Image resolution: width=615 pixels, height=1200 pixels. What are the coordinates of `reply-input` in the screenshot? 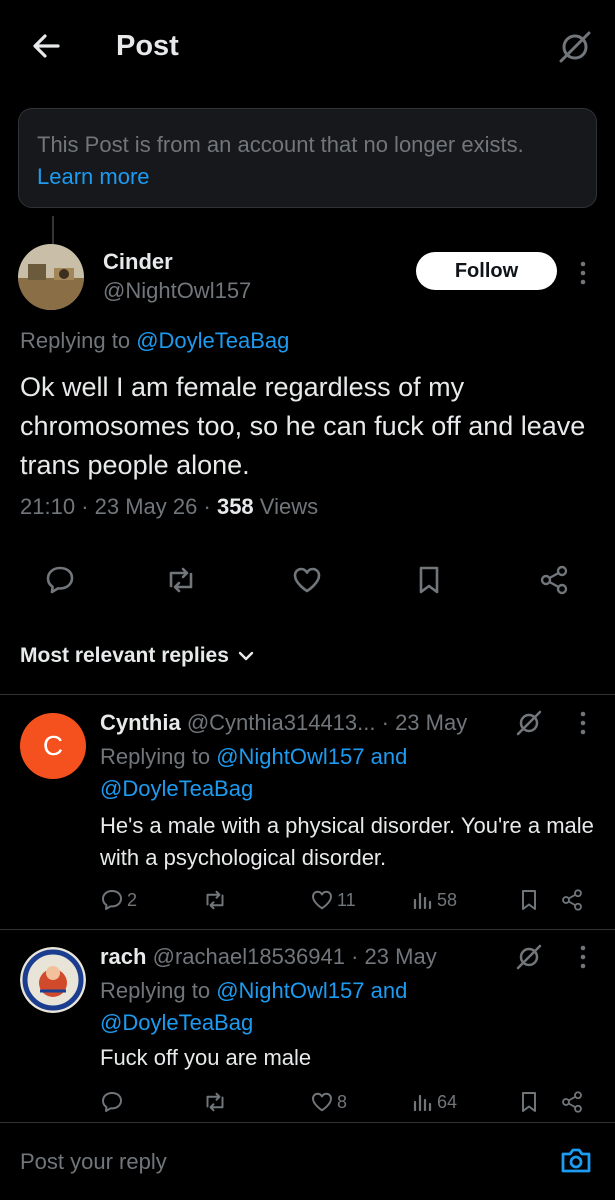 It's located at (270, 1162).